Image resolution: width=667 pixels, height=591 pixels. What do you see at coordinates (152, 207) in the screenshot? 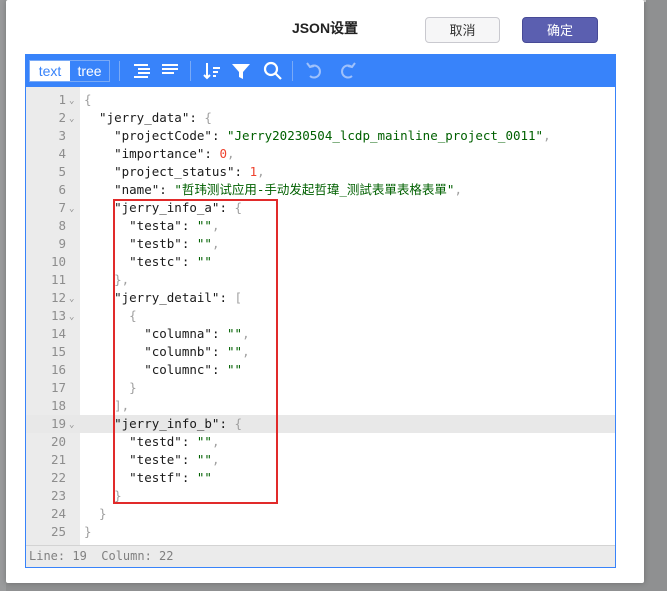
I see `code-token: "jerry_info_a"` at bounding box center [152, 207].